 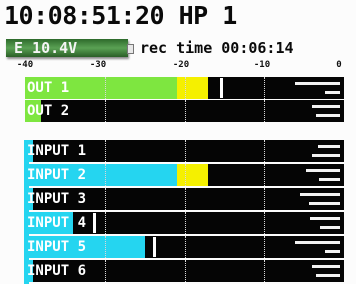 What do you see at coordinates (262, 65) in the screenshot?
I see `scale-label: -10` at bounding box center [262, 65].